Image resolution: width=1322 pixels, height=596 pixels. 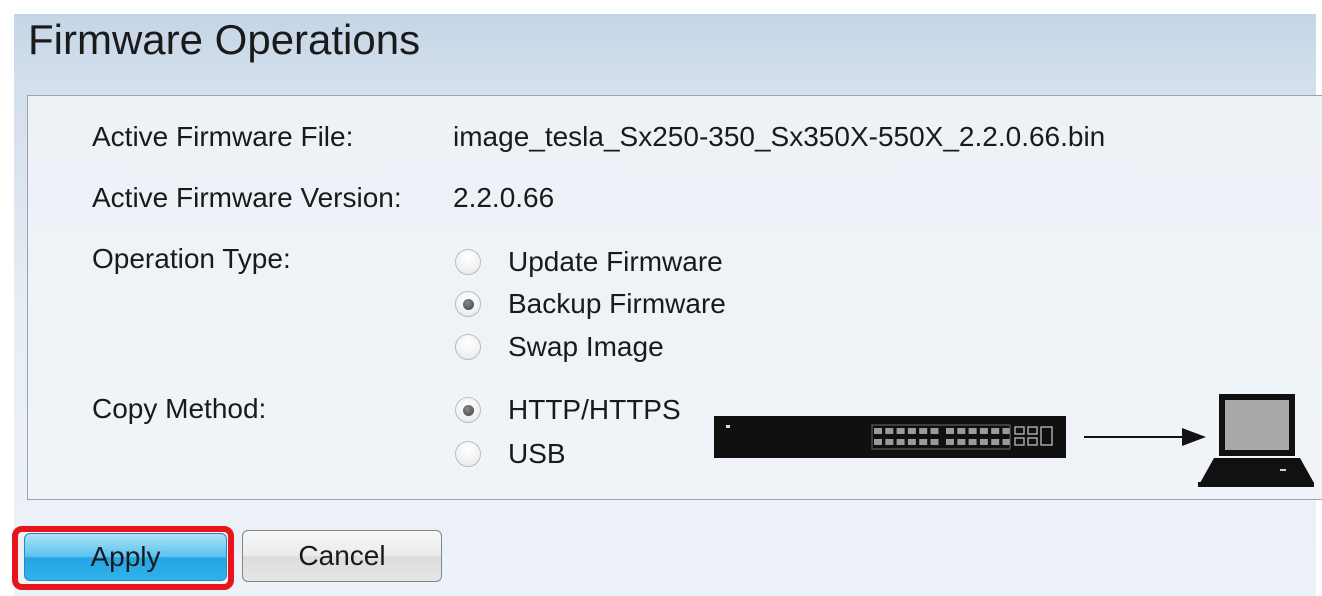 I want to click on operation-type-swap-image-option: Swap Image, so click(x=559, y=347).